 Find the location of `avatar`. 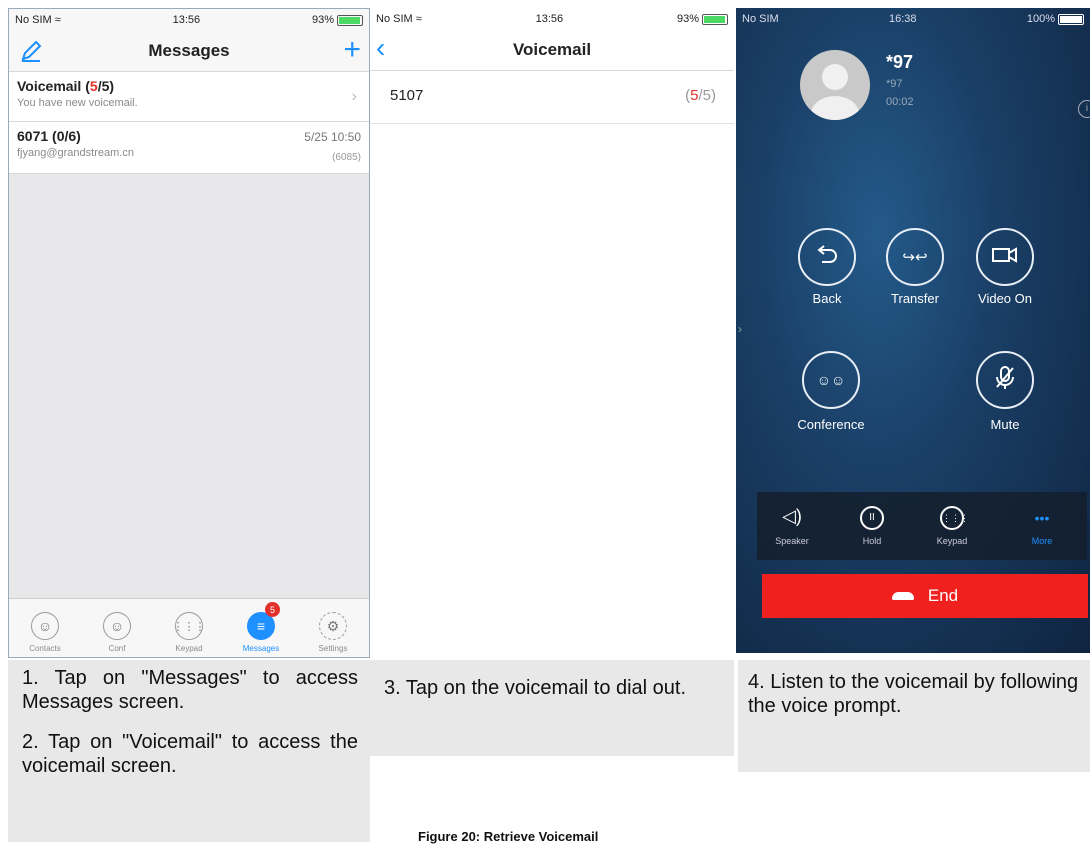

avatar is located at coordinates (835, 85).